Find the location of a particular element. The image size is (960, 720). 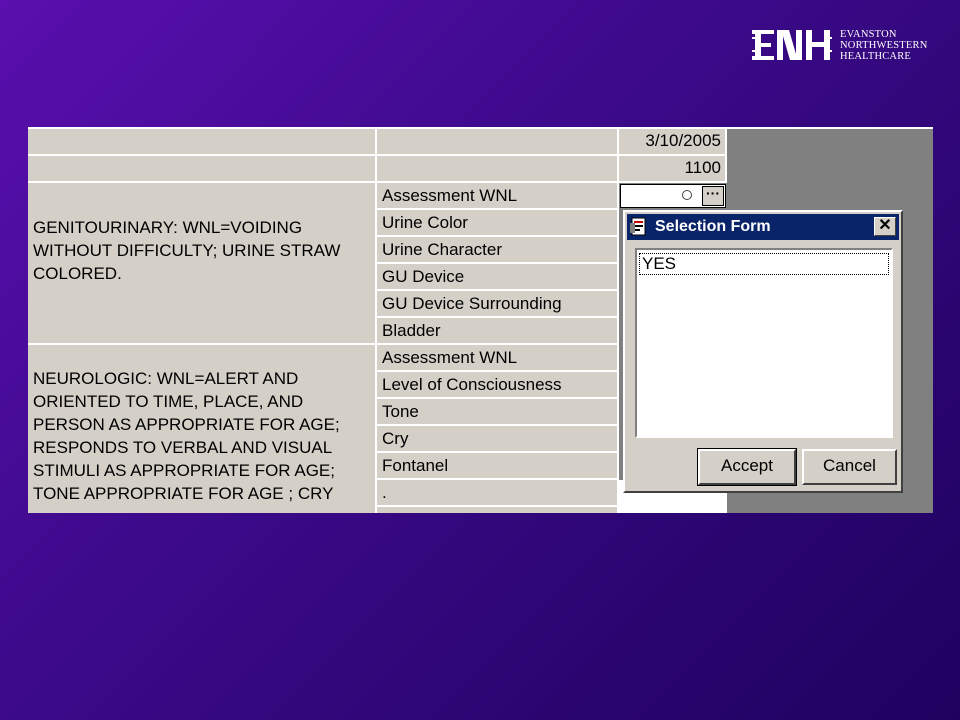

selection-listbox: YES is located at coordinates (764, 343).